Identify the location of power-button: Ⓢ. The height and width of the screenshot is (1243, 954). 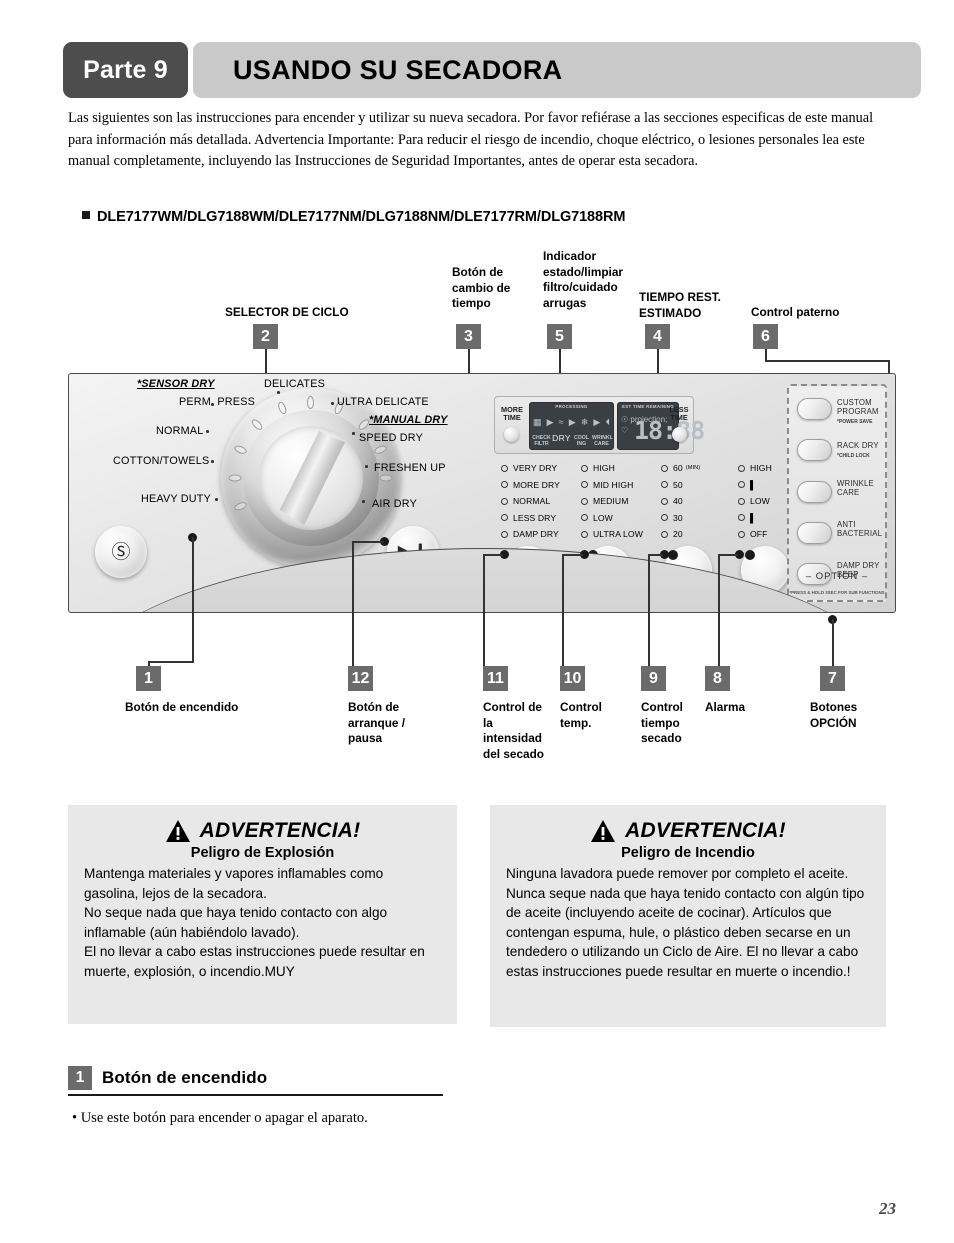
(121, 552).